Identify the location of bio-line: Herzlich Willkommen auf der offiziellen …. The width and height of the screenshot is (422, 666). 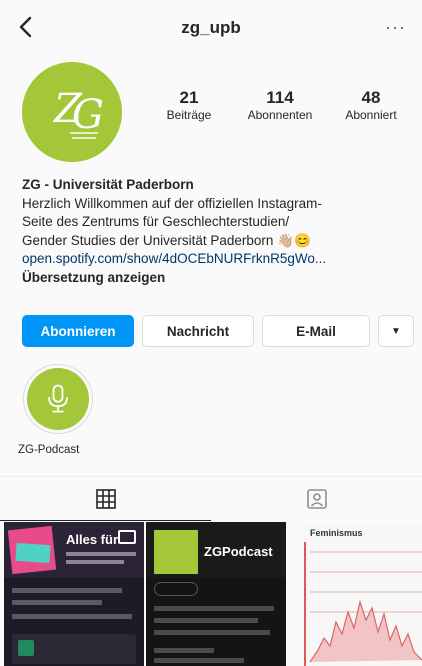
(172, 203).